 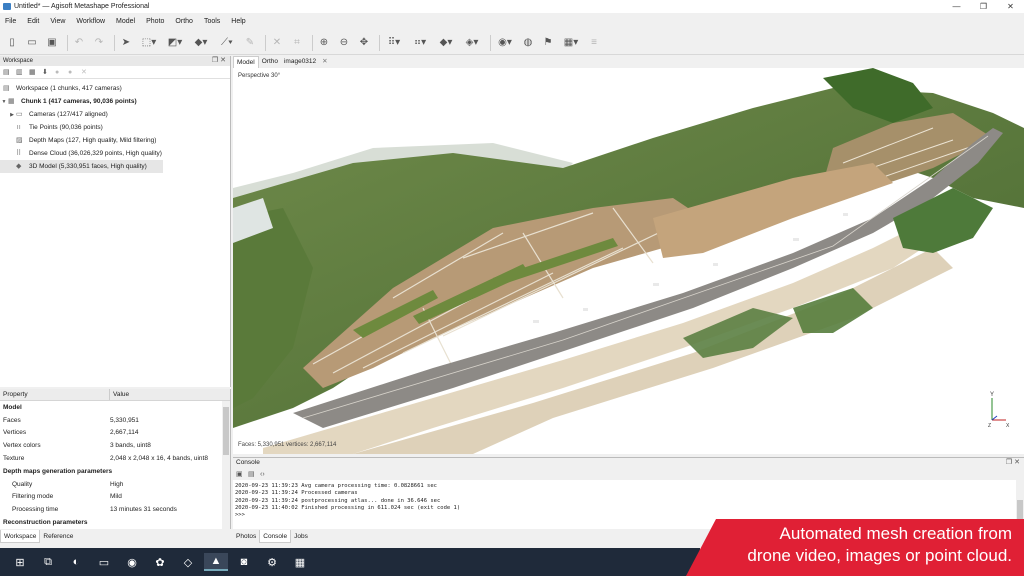 What do you see at coordinates (12, 43) in the screenshot?
I see `new-document-icon: ▯` at bounding box center [12, 43].